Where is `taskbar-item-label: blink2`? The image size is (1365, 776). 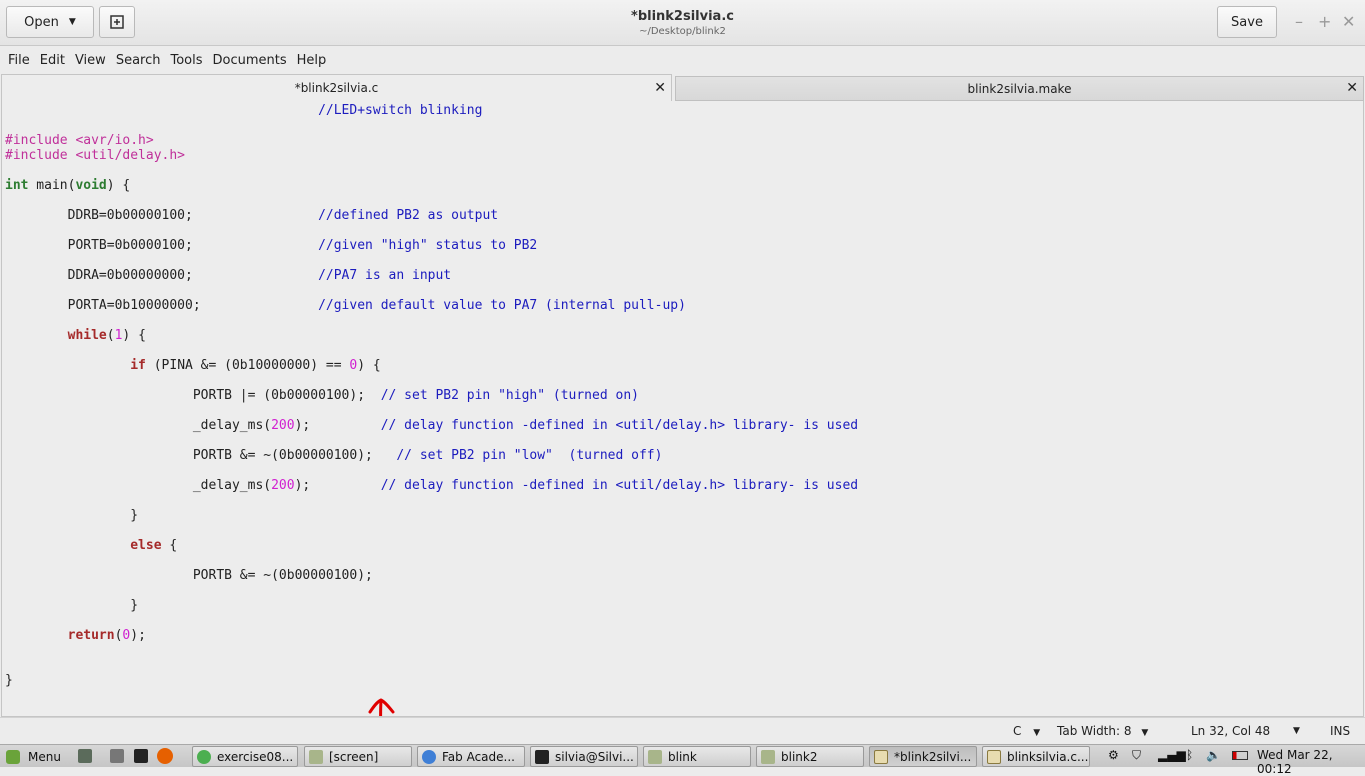
taskbar-item-label: blink2 is located at coordinates (799, 756).